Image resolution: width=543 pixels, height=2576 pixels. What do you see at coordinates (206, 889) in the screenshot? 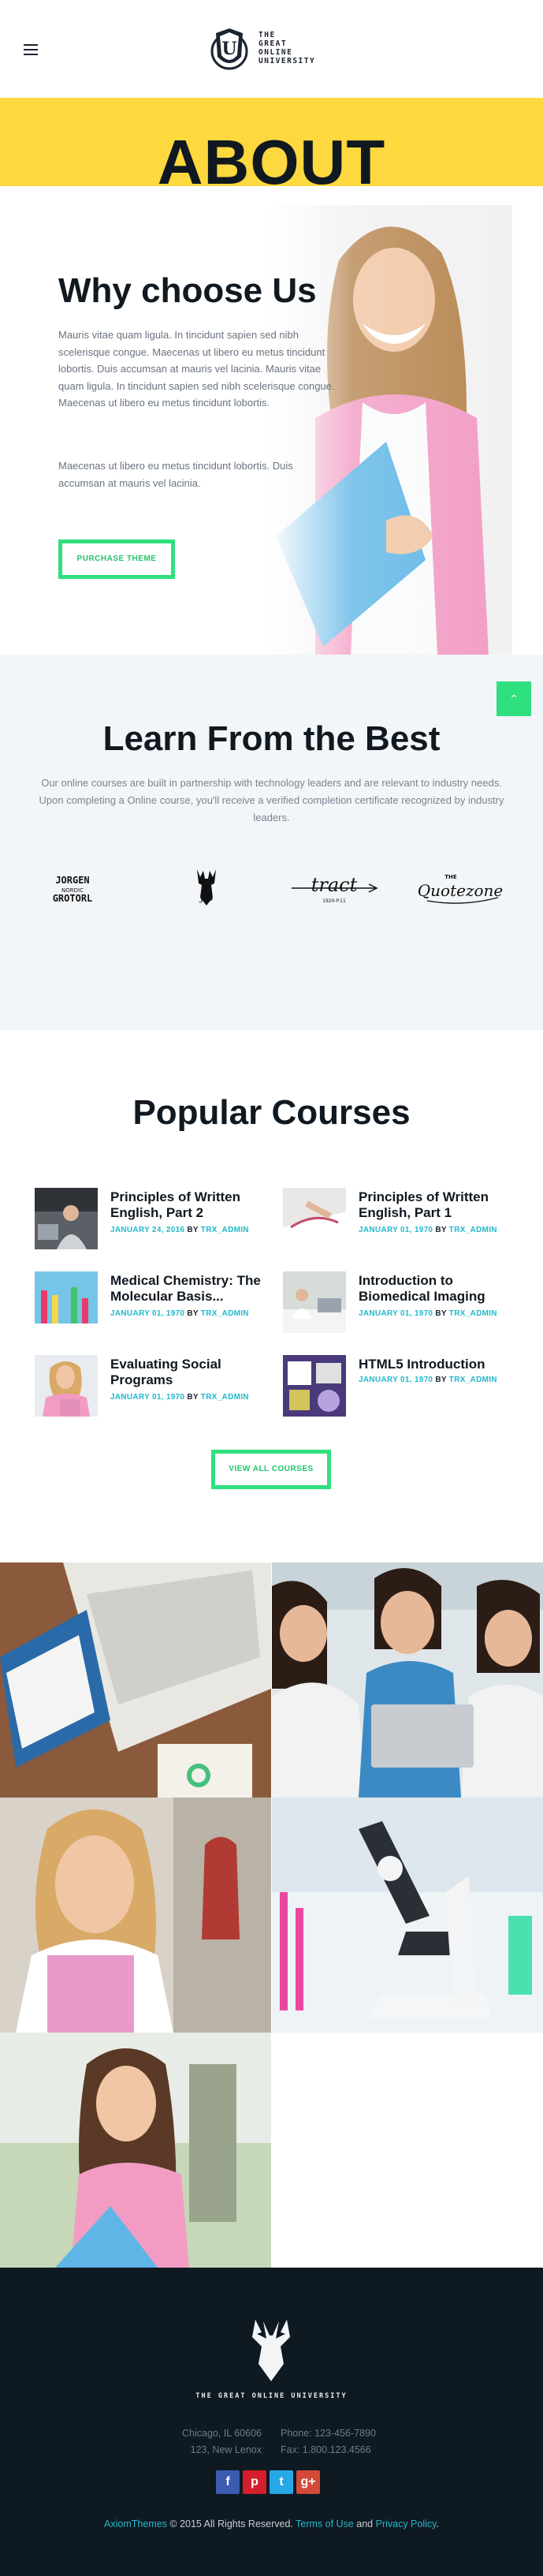
I see `partner-logo-deer: J G` at bounding box center [206, 889].